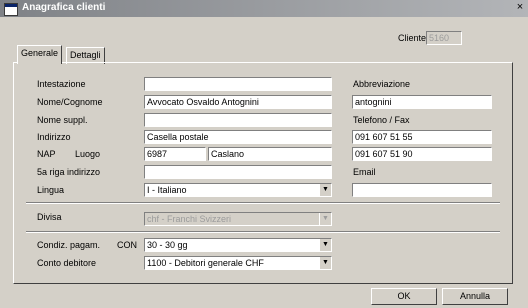 This screenshot has height=308, width=528. What do you see at coordinates (51, 190) in the screenshot?
I see `lingua-label: Lingua` at bounding box center [51, 190].